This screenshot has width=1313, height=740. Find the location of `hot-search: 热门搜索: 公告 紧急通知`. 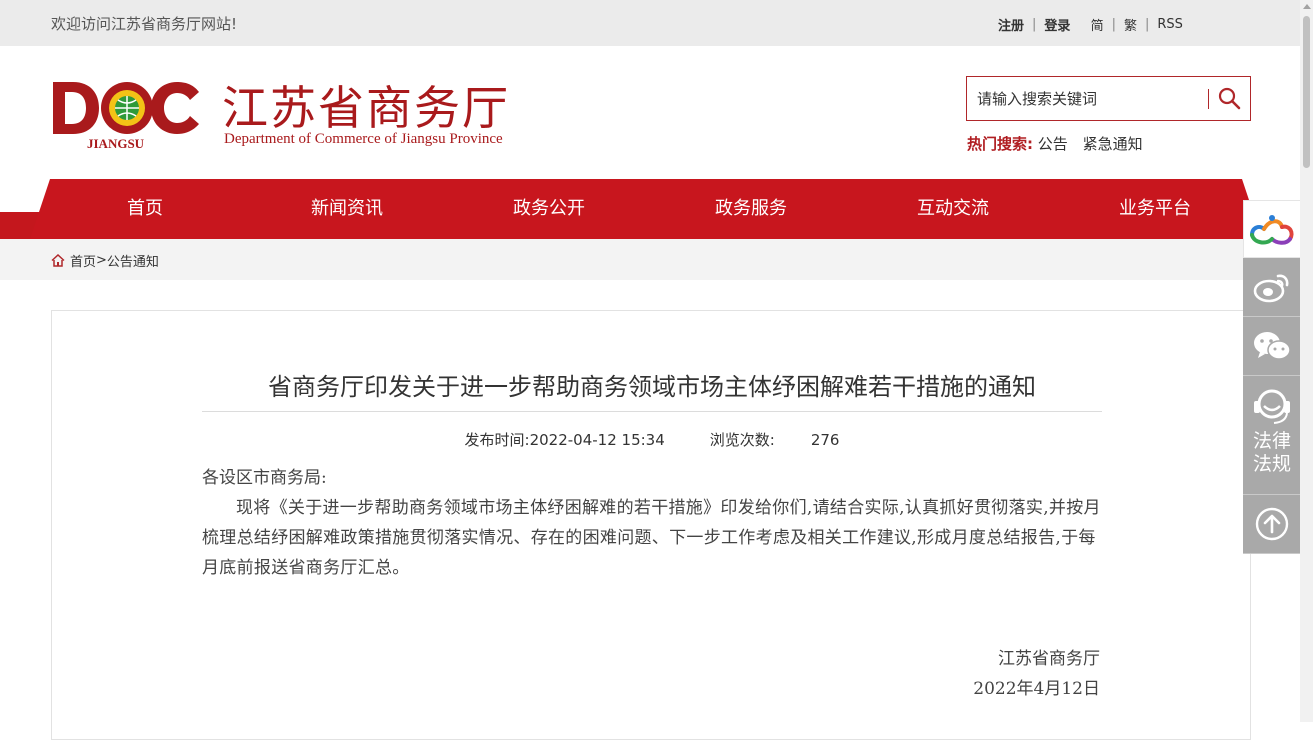

hot-search: 热门搜索: 公告 紧急通知 is located at coordinates (1060, 143).